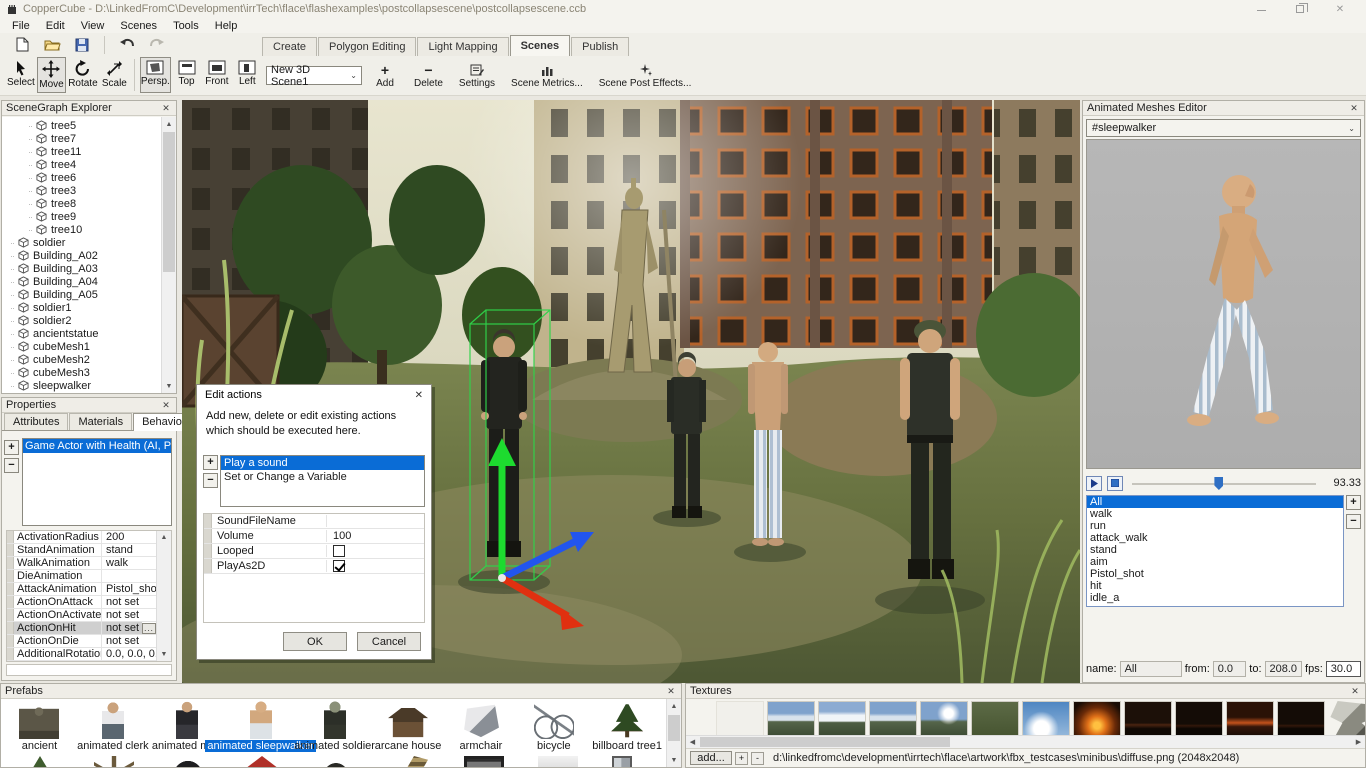 This screenshot has width=1366, height=768. I want to click on open-file-button, so click(52, 45).